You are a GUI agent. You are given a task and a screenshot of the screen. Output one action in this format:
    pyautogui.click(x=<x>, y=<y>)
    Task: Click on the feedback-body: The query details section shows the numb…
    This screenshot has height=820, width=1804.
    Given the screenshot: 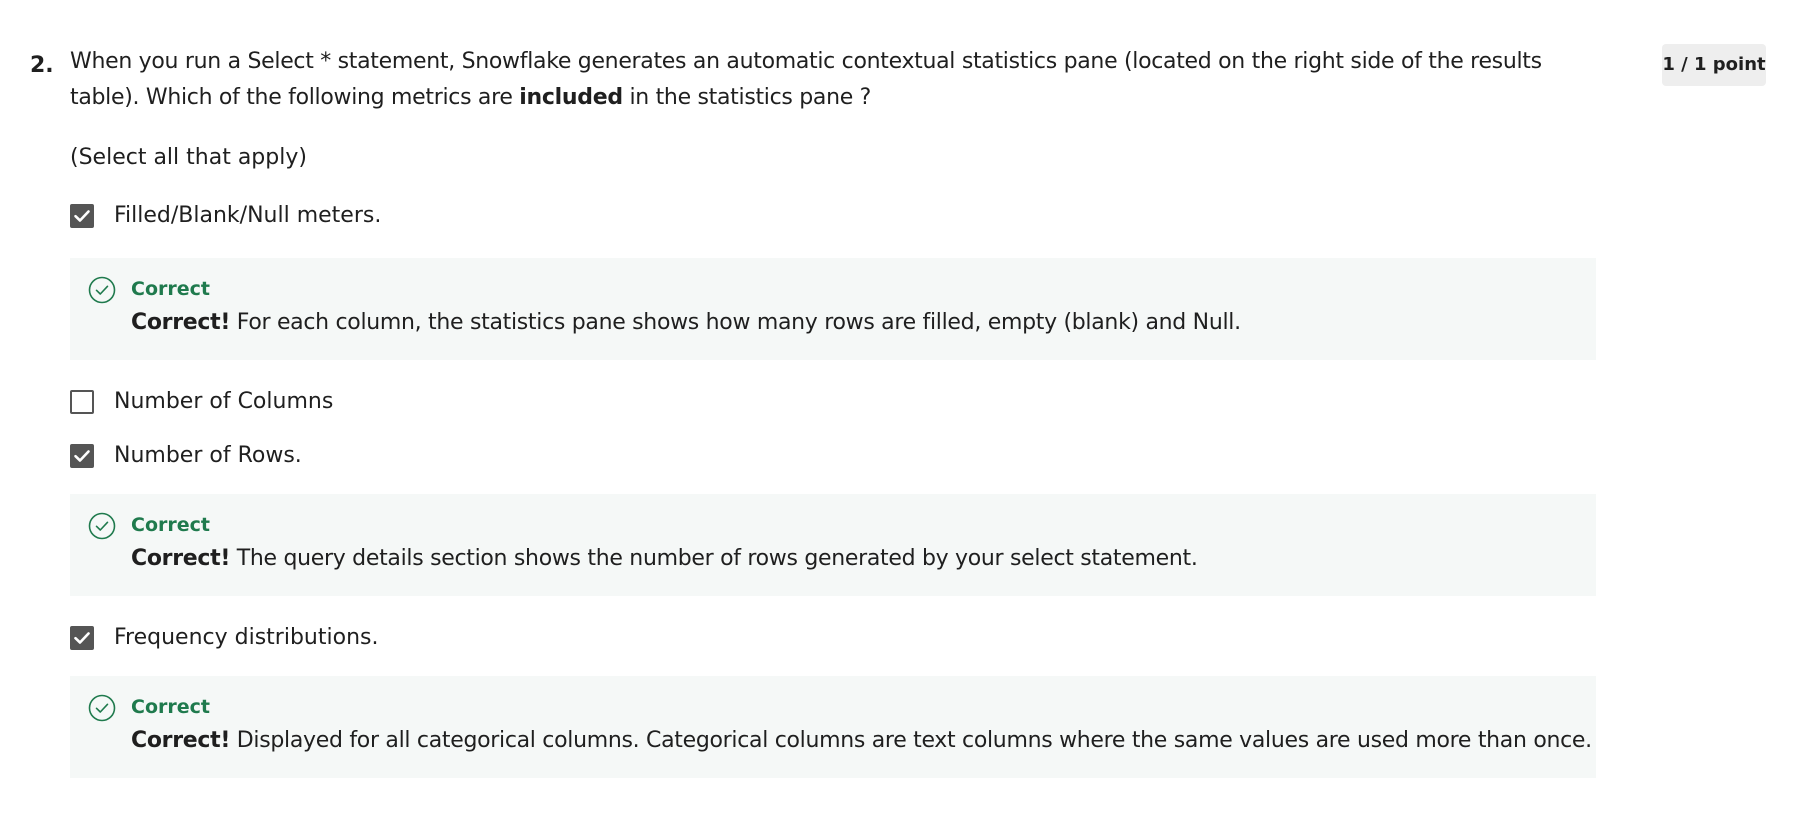 What is the action you would take?
    pyautogui.click(x=714, y=558)
    